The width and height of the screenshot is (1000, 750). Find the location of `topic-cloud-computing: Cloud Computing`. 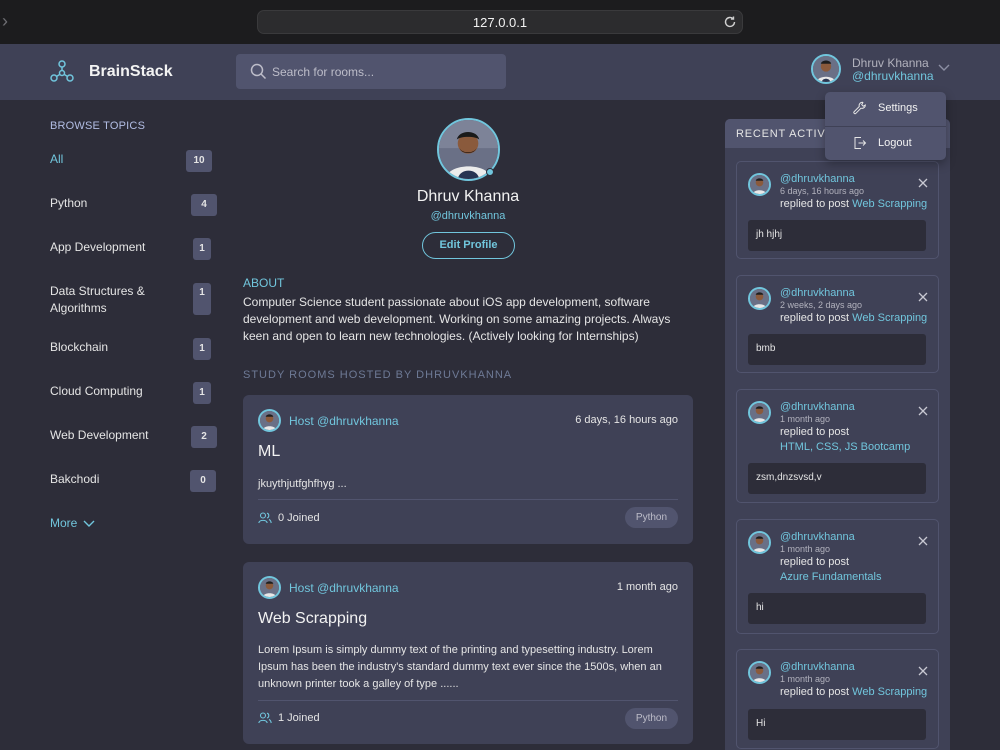

topic-cloud-computing: Cloud Computing is located at coordinates (96, 391).